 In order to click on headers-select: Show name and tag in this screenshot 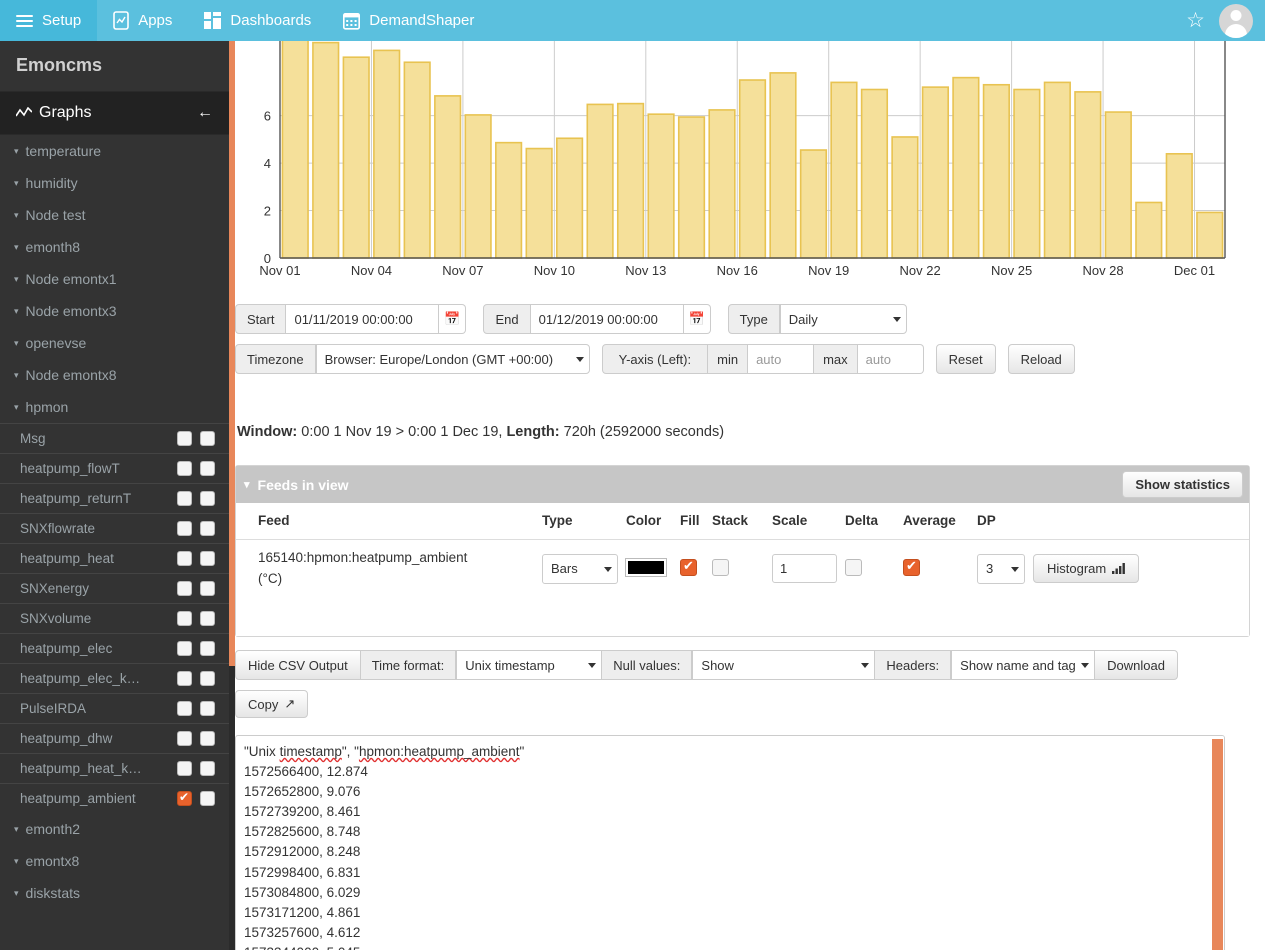, I will do `click(1023, 665)`.